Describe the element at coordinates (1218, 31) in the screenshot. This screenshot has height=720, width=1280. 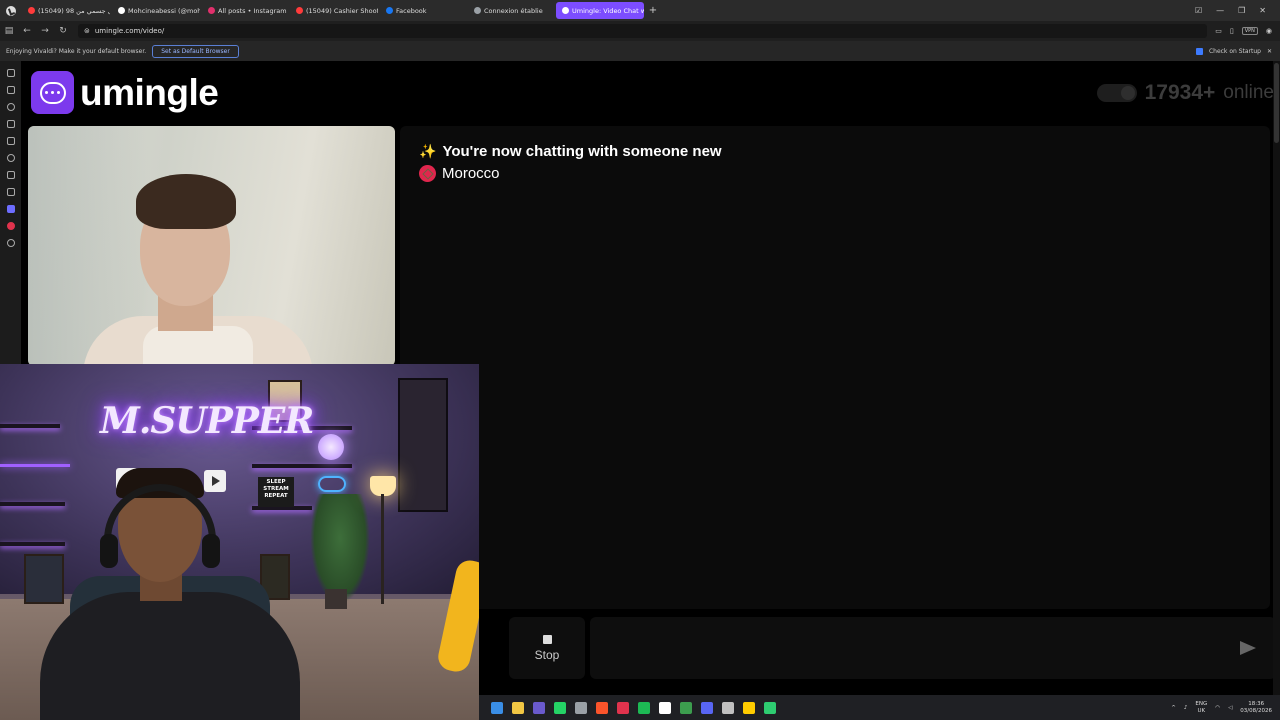
I see `camera-icon: ▭` at that location.